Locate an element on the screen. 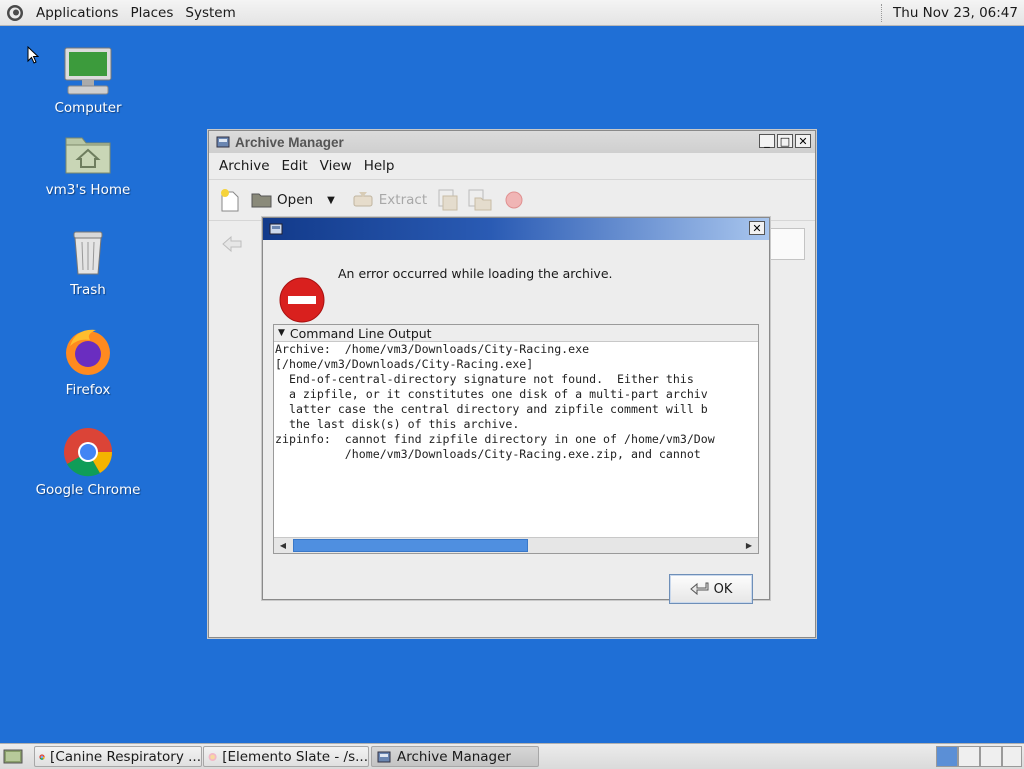 The height and width of the screenshot is (769, 1024). maximize-button: □ is located at coordinates (785, 141).